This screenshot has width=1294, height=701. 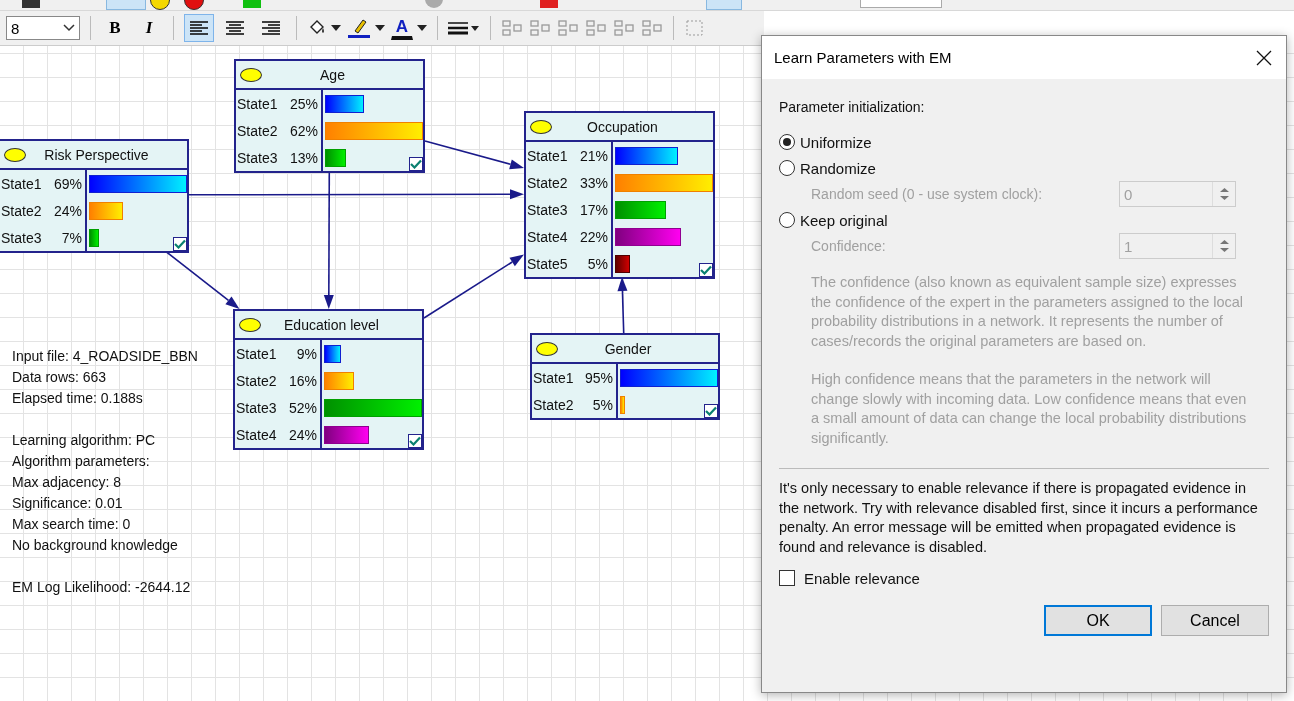 I want to click on font-size-combo: 8, so click(x=43, y=28).